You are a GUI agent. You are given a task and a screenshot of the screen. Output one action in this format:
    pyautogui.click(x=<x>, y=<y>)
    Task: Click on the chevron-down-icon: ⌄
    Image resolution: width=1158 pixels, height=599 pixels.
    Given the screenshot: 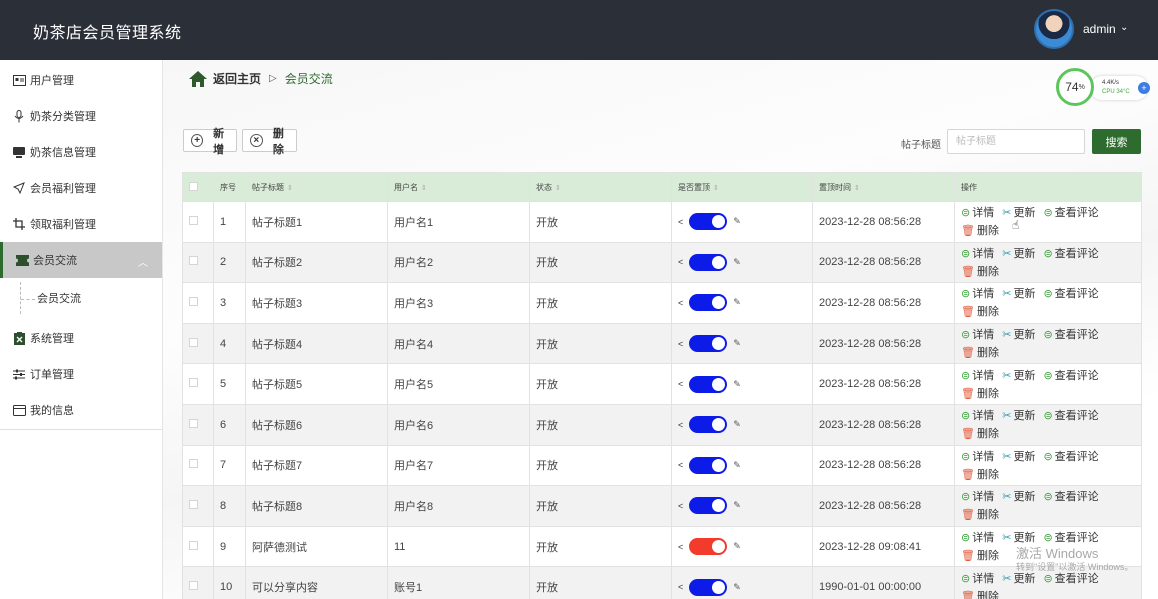 What is the action you would take?
    pyautogui.click(x=1124, y=27)
    